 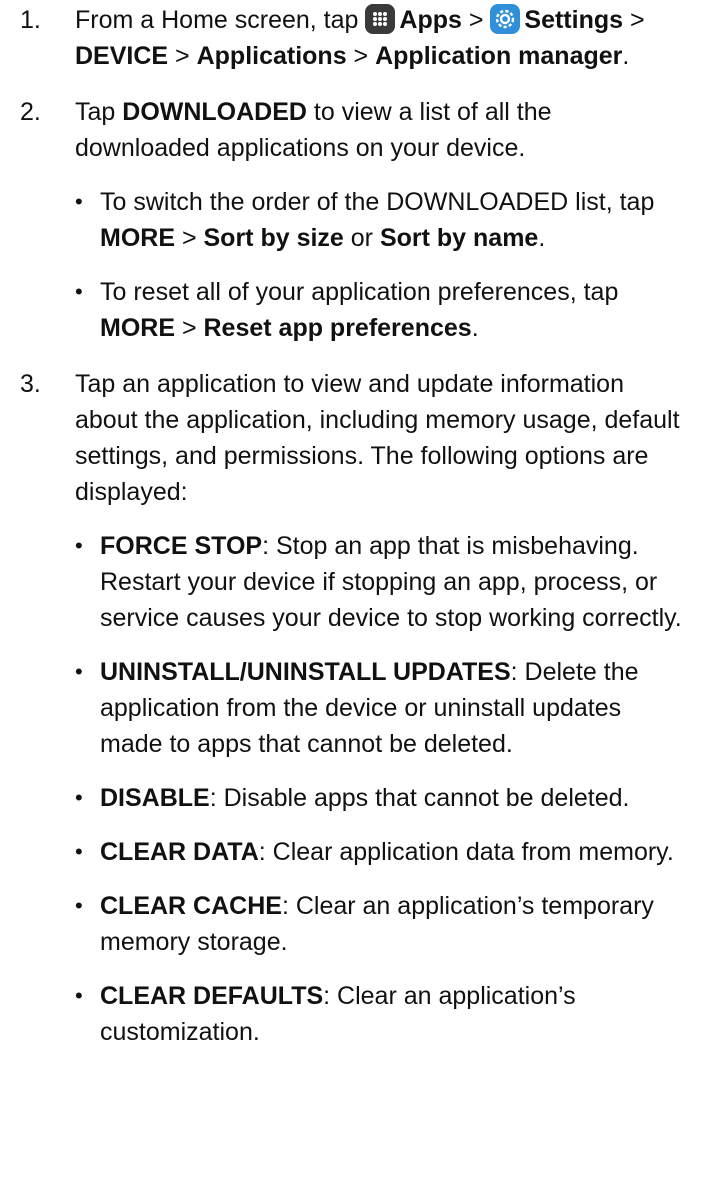 What do you see at coordinates (30, 20) in the screenshot?
I see `step-number: 1.` at bounding box center [30, 20].